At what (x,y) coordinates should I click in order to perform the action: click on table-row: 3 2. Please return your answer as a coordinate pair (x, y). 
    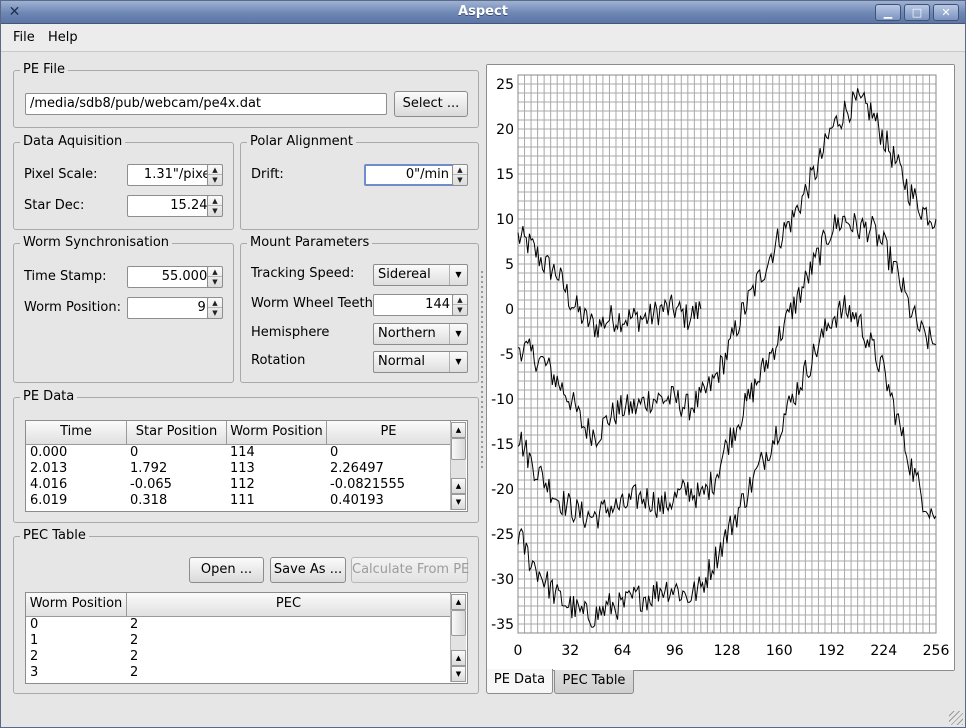
    Looking at the image, I should click on (178, 673).